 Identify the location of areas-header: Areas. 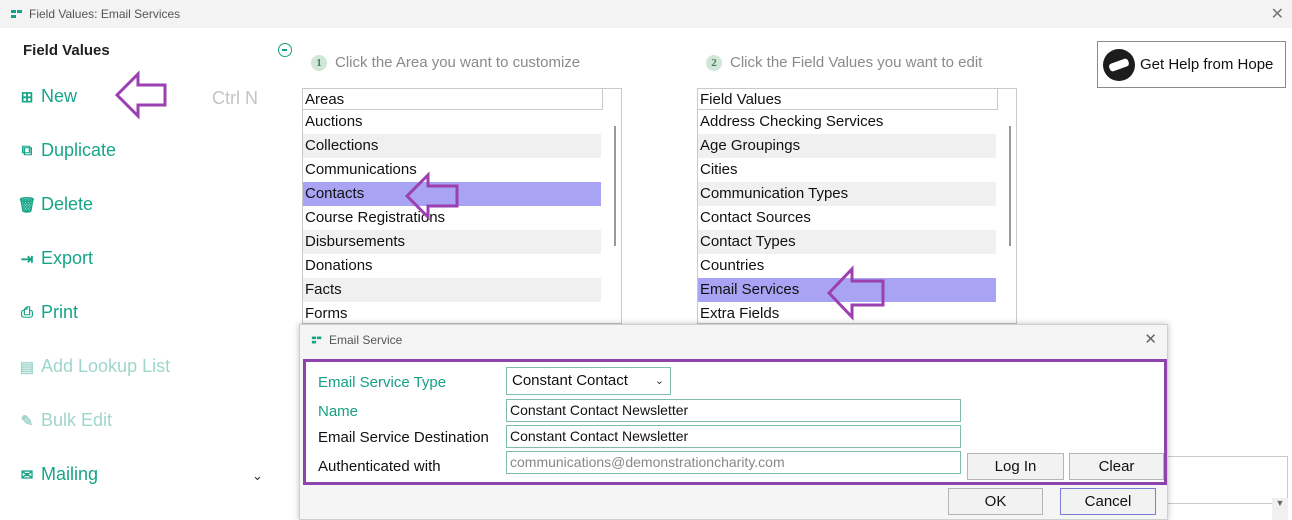
(453, 99).